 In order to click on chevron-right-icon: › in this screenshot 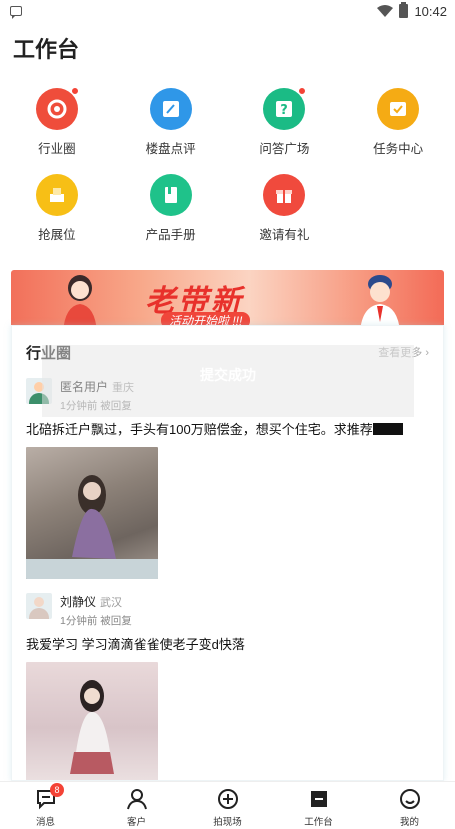, I will do `click(427, 353)`.